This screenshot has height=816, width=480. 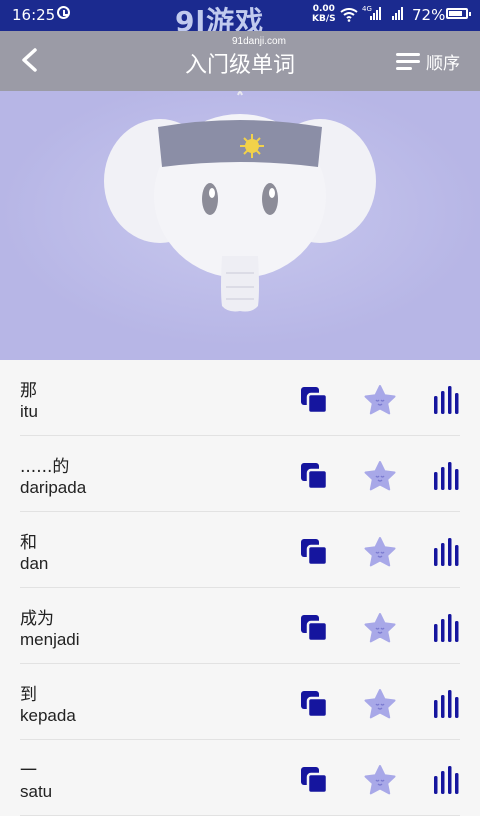 What do you see at coordinates (409, 62) in the screenshot?
I see `sort-lines-icon` at bounding box center [409, 62].